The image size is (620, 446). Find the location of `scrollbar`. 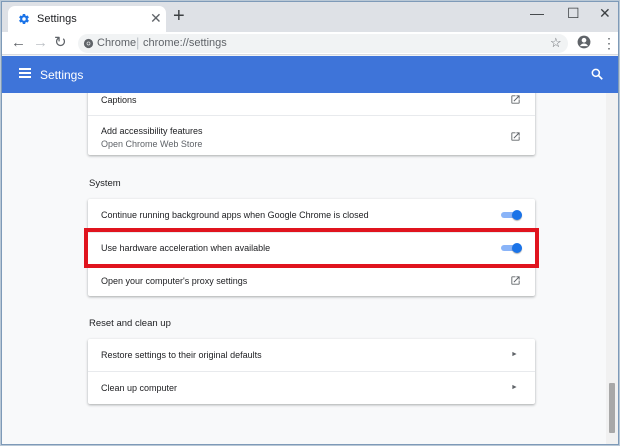

scrollbar is located at coordinates (612, 268).